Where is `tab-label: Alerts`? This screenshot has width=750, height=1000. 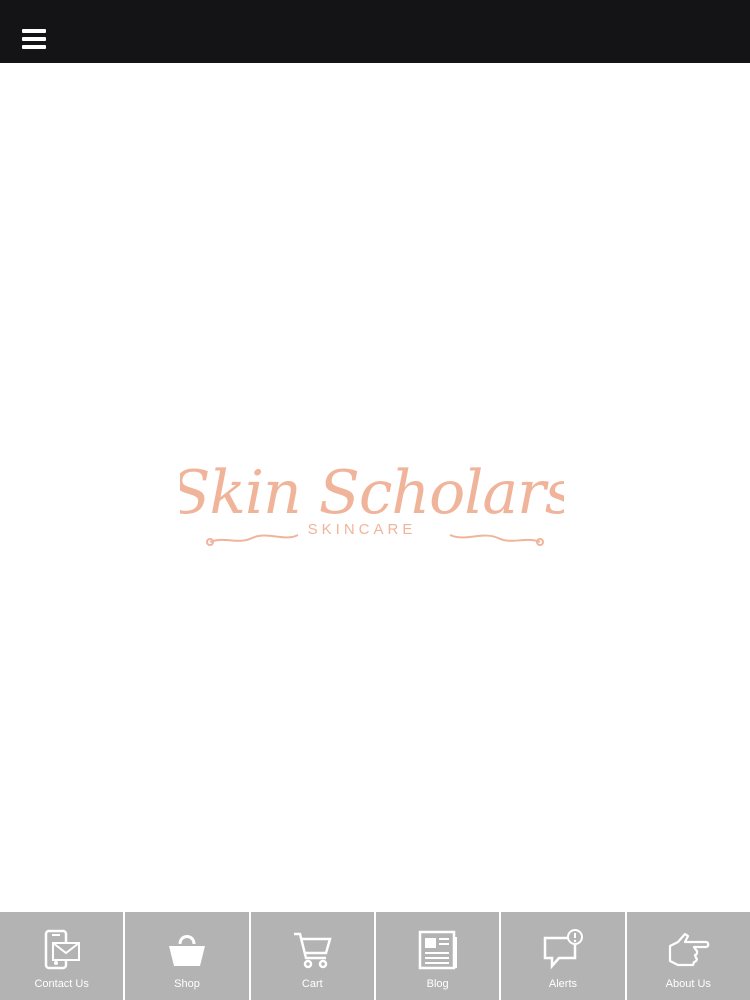
tab-label: Alerts is located at coordinates (563, 984).